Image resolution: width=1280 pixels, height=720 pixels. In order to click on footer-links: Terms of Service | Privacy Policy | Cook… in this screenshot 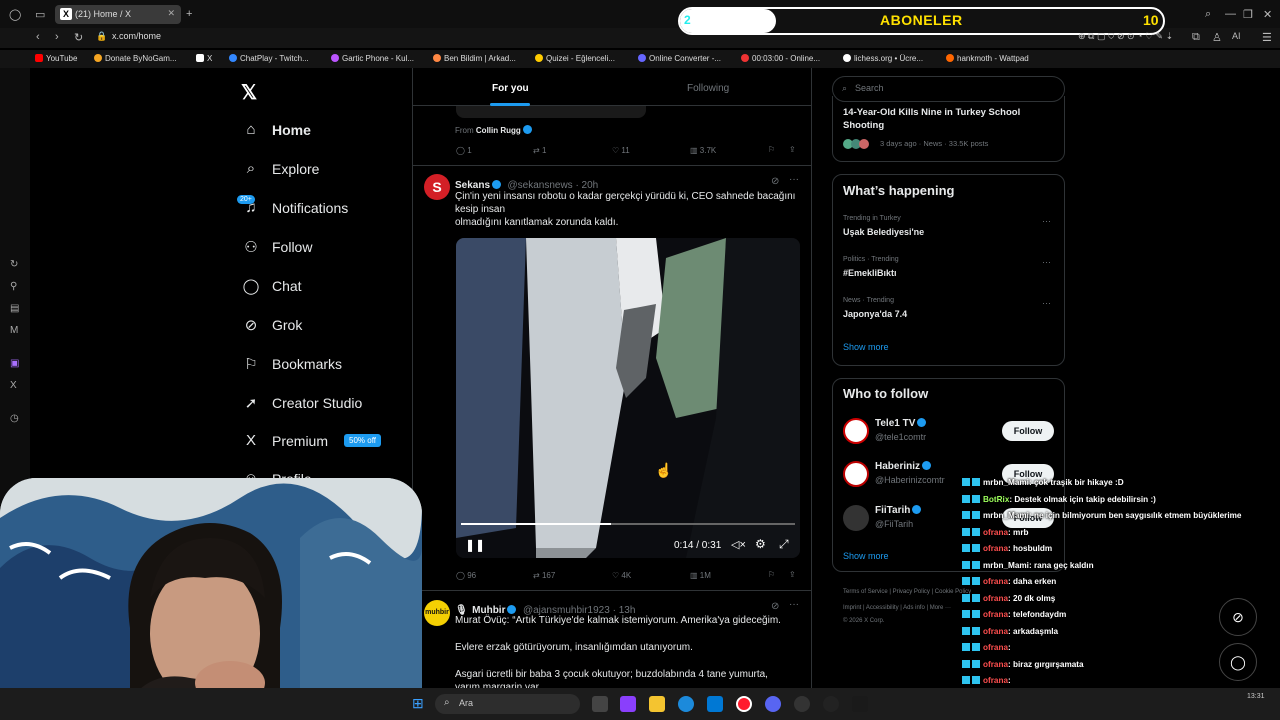, I will do `click(907, 592)`.